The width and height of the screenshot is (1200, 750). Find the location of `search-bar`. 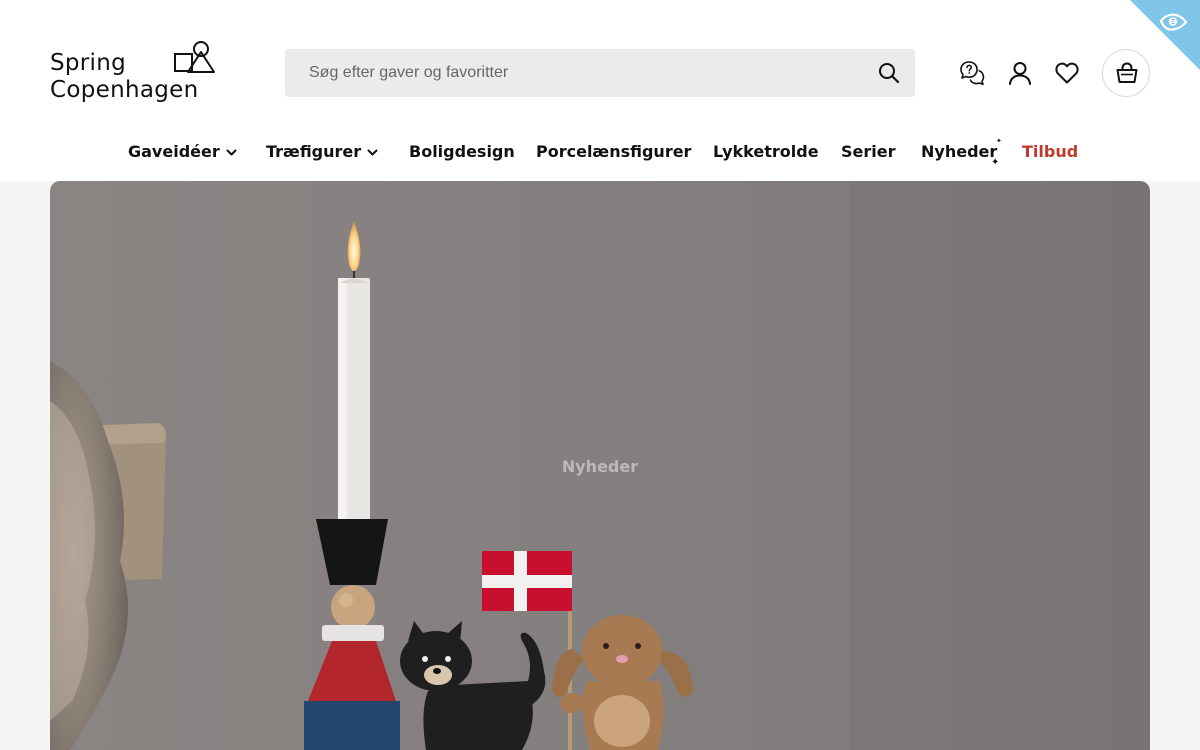

search-bar is located at coordinates (600, 73).